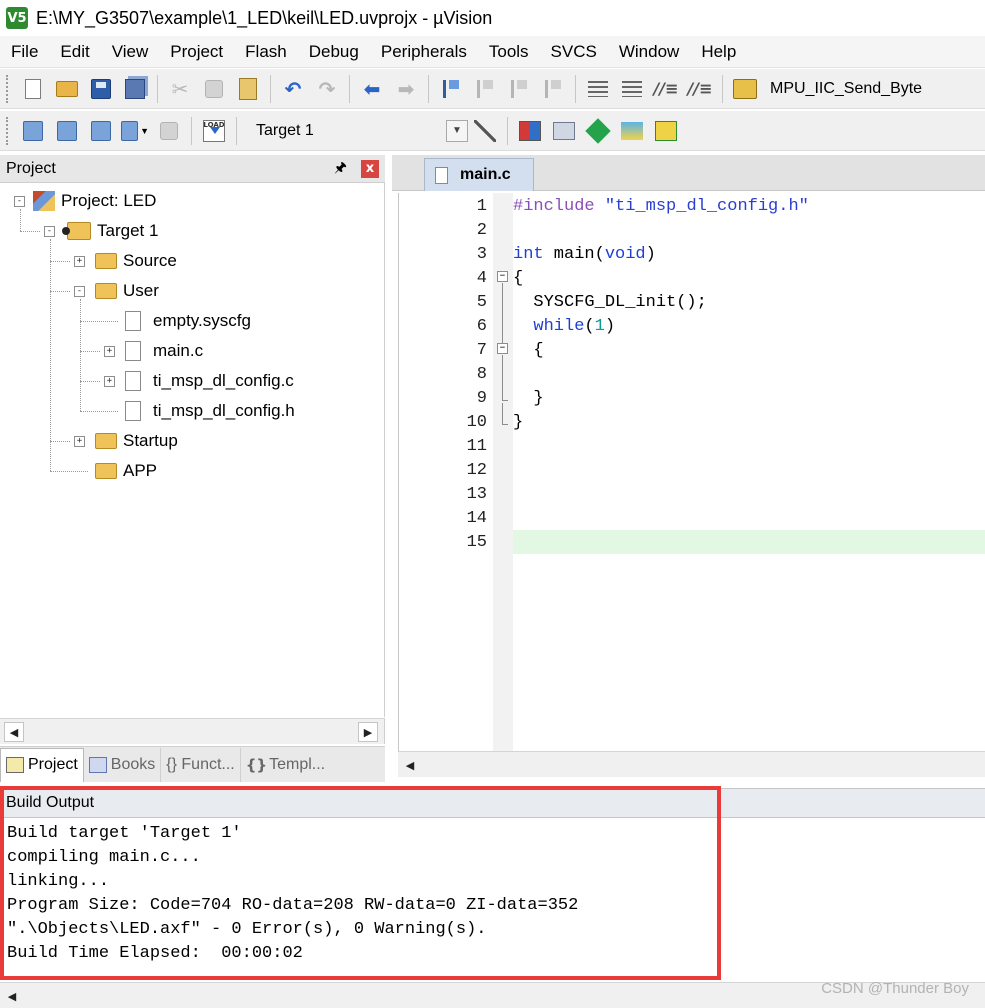 The image size is (985, 1008). What do you see at coordinates (135, 89) in the screenshot?
I see `save-all-button` at bounding box center [135, 89].